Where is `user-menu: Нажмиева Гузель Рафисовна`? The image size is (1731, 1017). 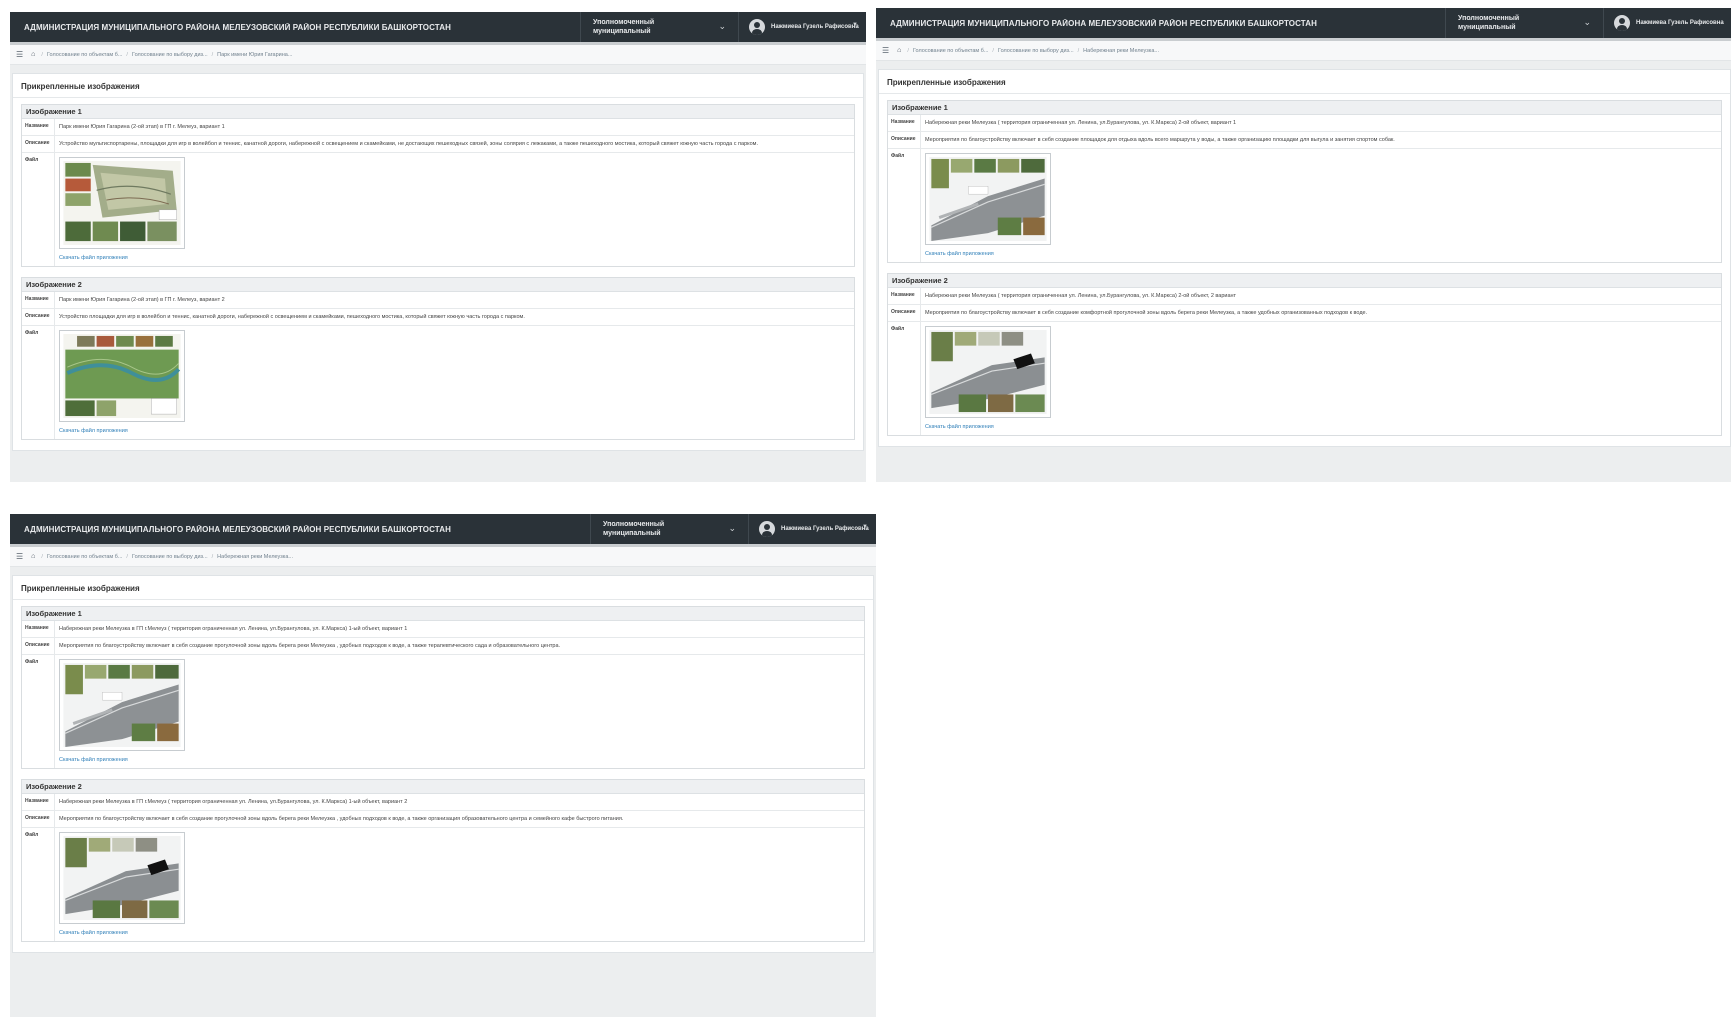 user-menu: Нажмиева Гузель Рафисовна is located at coordinates (1667, 23).